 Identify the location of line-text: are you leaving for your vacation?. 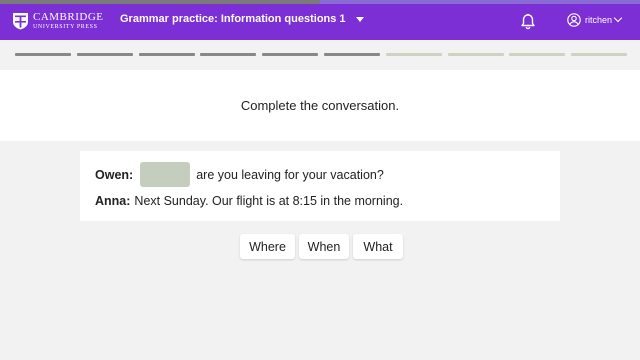
(290, 174).